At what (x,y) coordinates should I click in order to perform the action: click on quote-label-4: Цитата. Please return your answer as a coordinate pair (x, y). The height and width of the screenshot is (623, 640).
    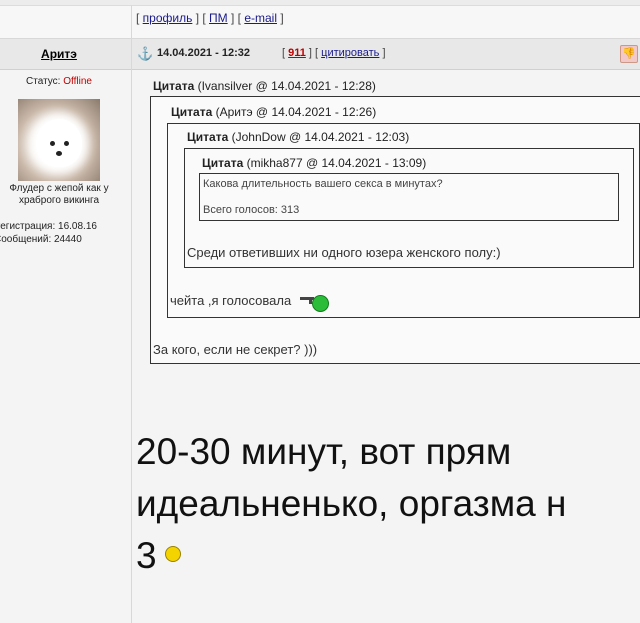
    Looking at the image, I should click on (223, 163).